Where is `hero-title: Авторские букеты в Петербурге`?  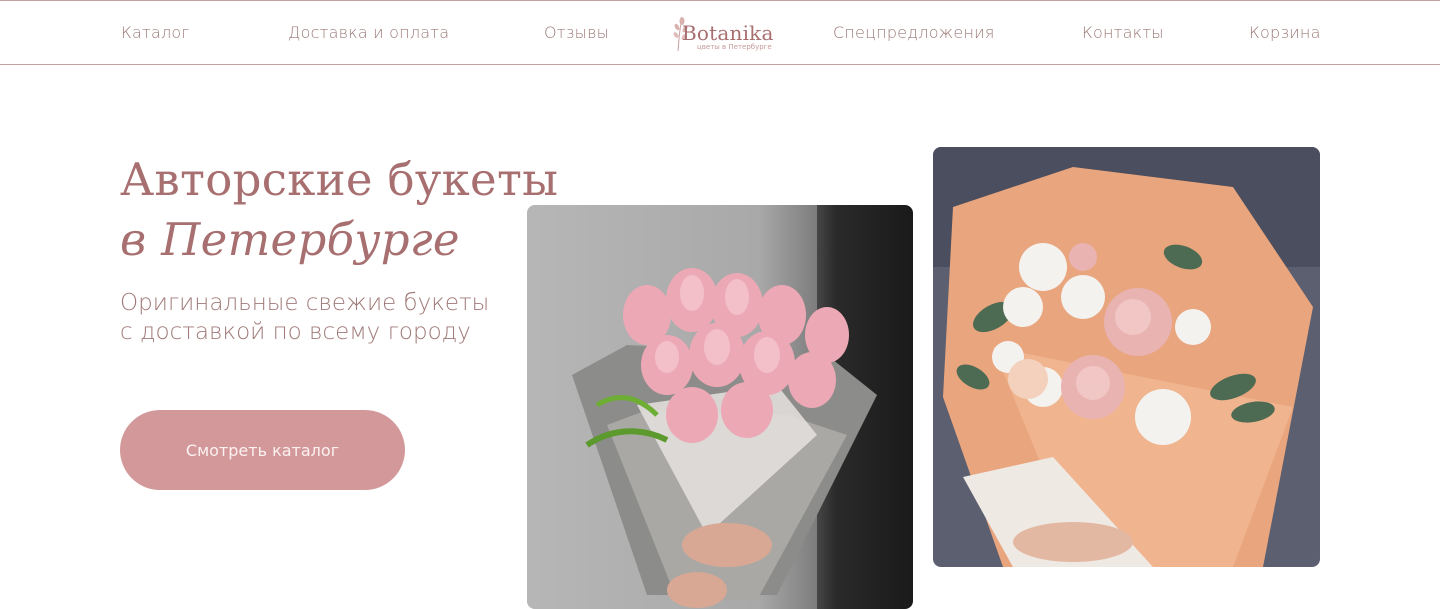
hero-title: Авторские букеты в Петербурге is located at coordinates (339, 210).